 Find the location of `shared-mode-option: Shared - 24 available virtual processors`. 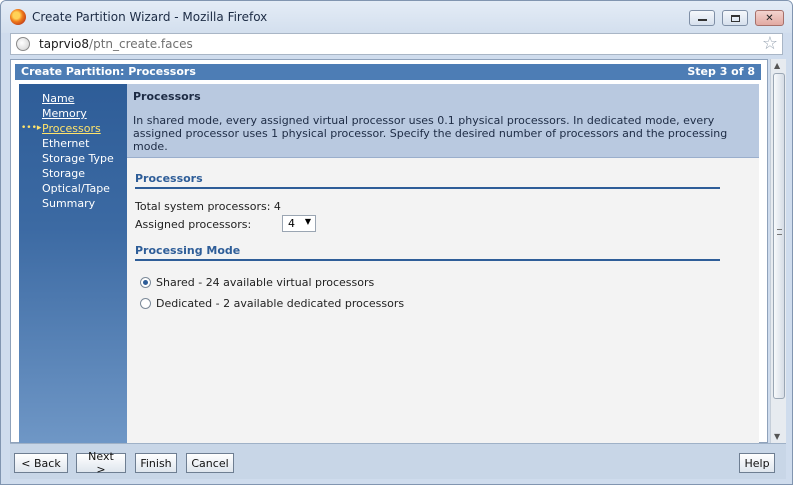

shared-mode-option: Shared - 24 available virtual processors is located at coordinates (257, 282).